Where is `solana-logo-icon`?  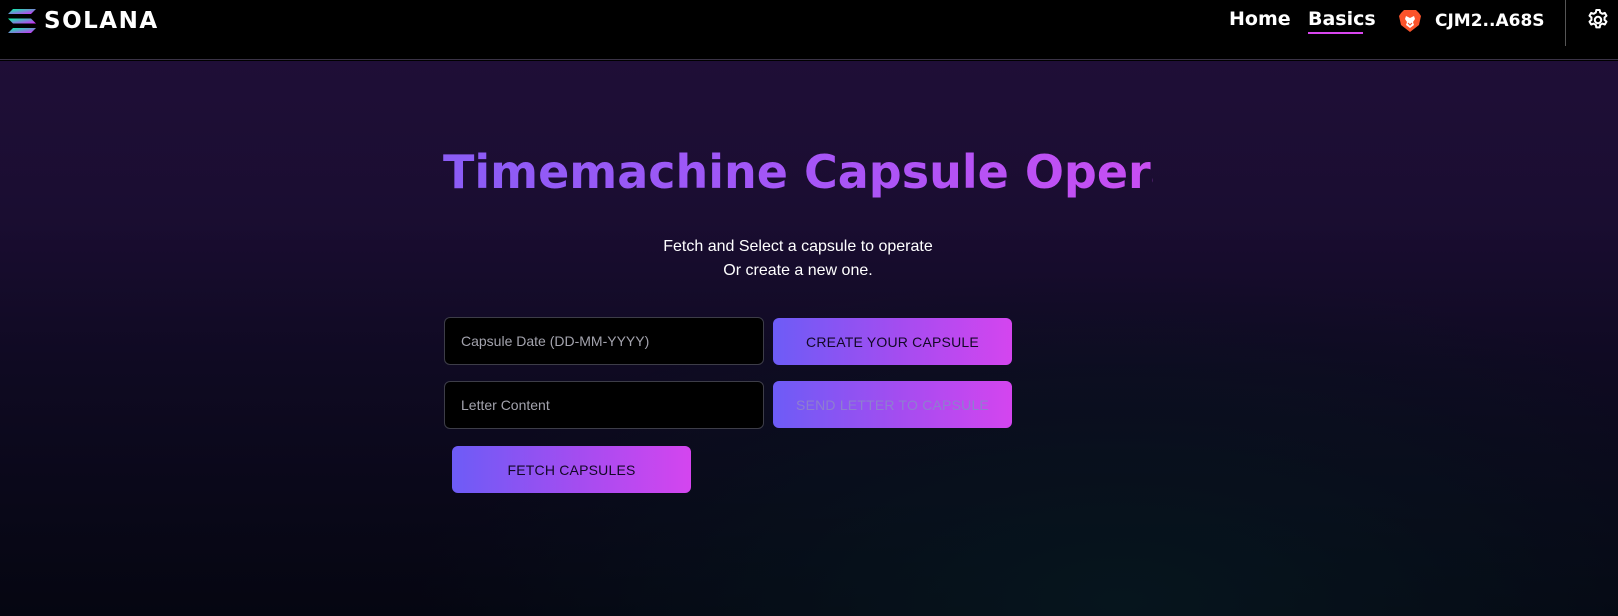
solana-logo-icon is located at coordinates (22, 21).